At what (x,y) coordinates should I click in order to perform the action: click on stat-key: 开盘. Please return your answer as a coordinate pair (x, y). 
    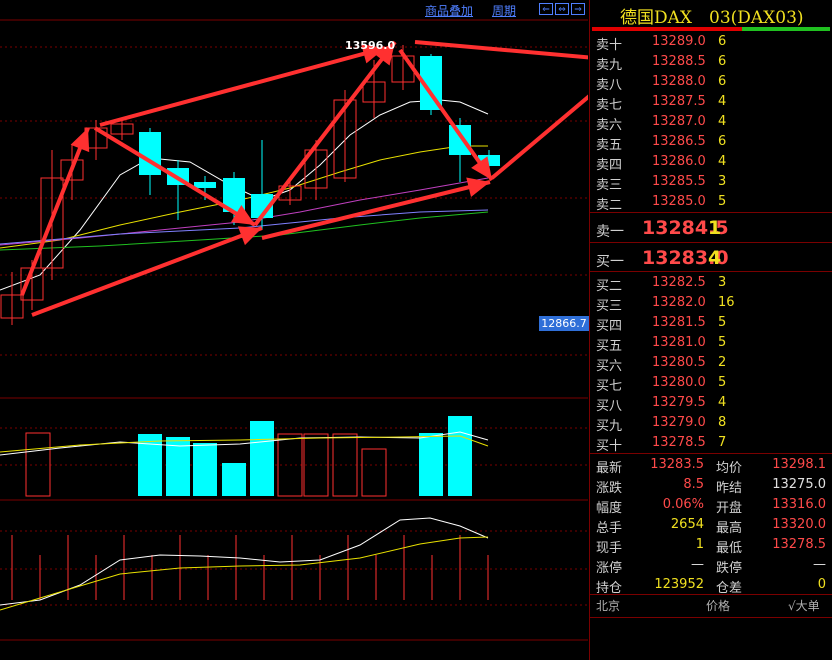
    Looking at the image, I should click on (729, 508).